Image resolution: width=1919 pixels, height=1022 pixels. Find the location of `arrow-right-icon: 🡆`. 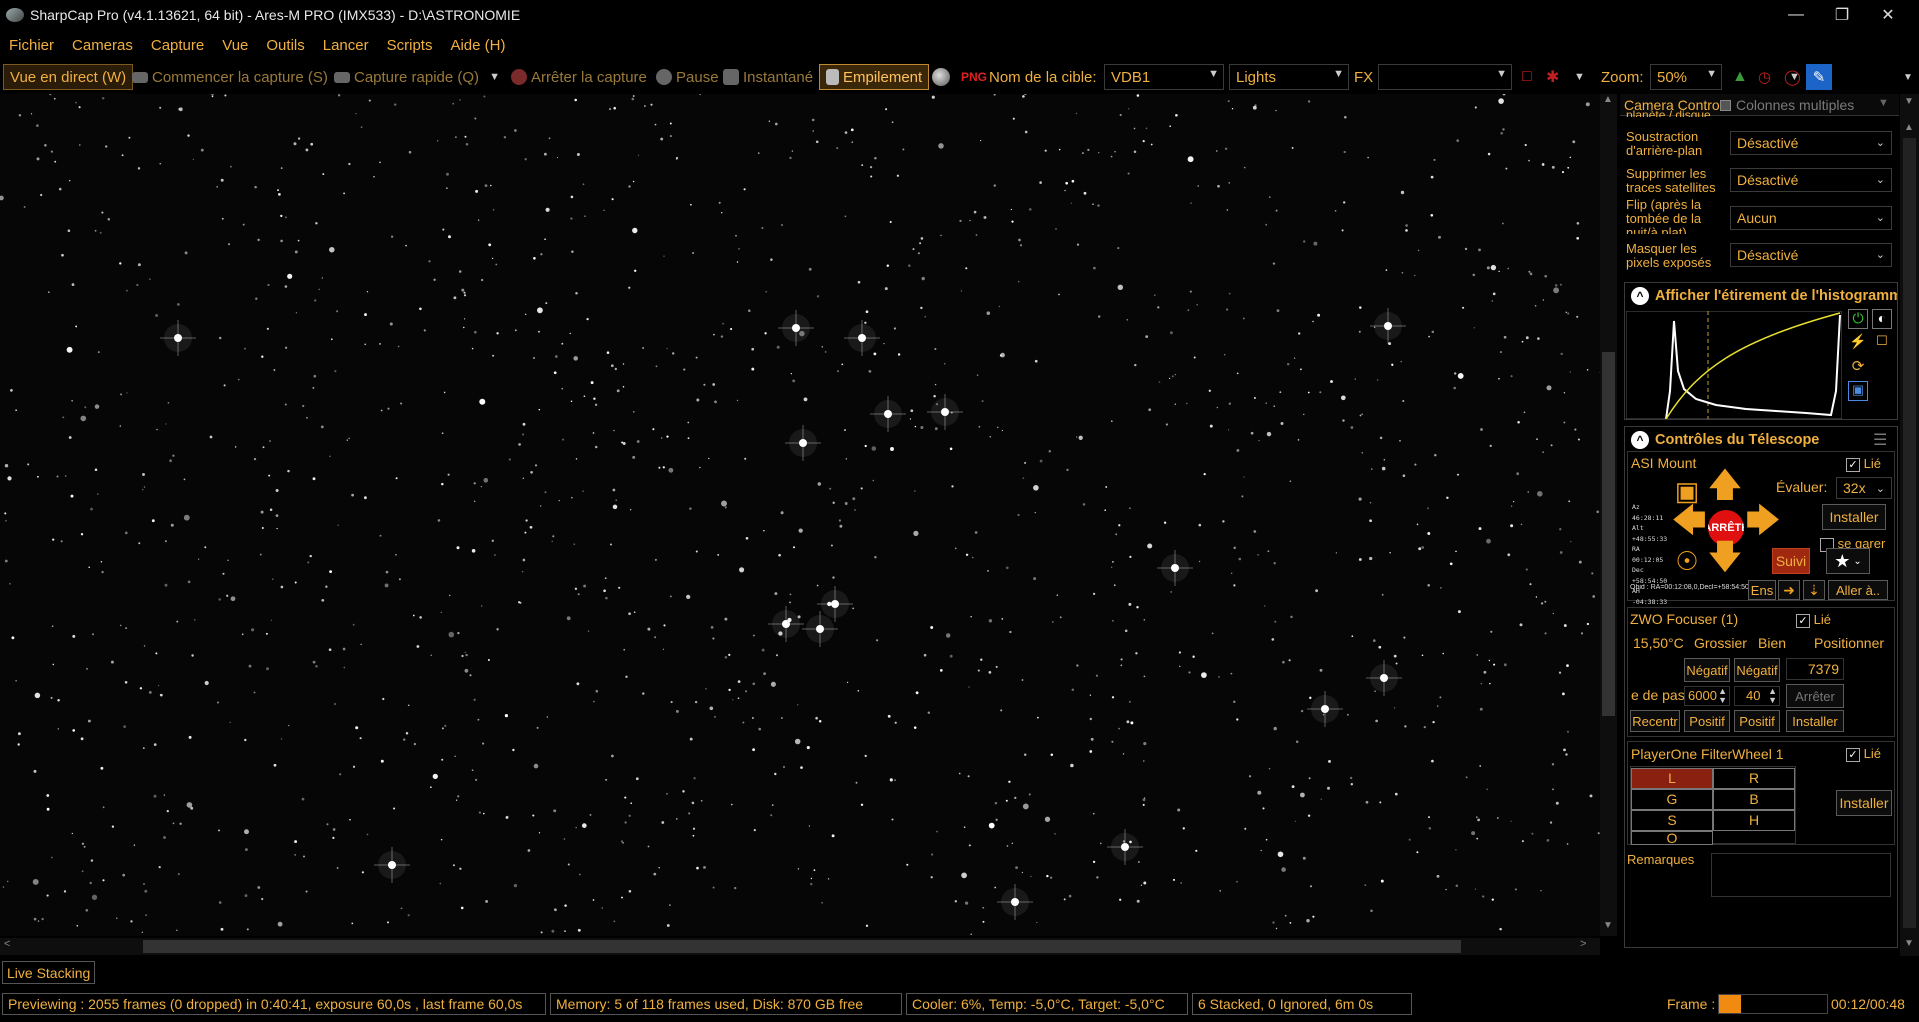

arrow-right-icon: 🡆 is located at coordinates (1763, 523).